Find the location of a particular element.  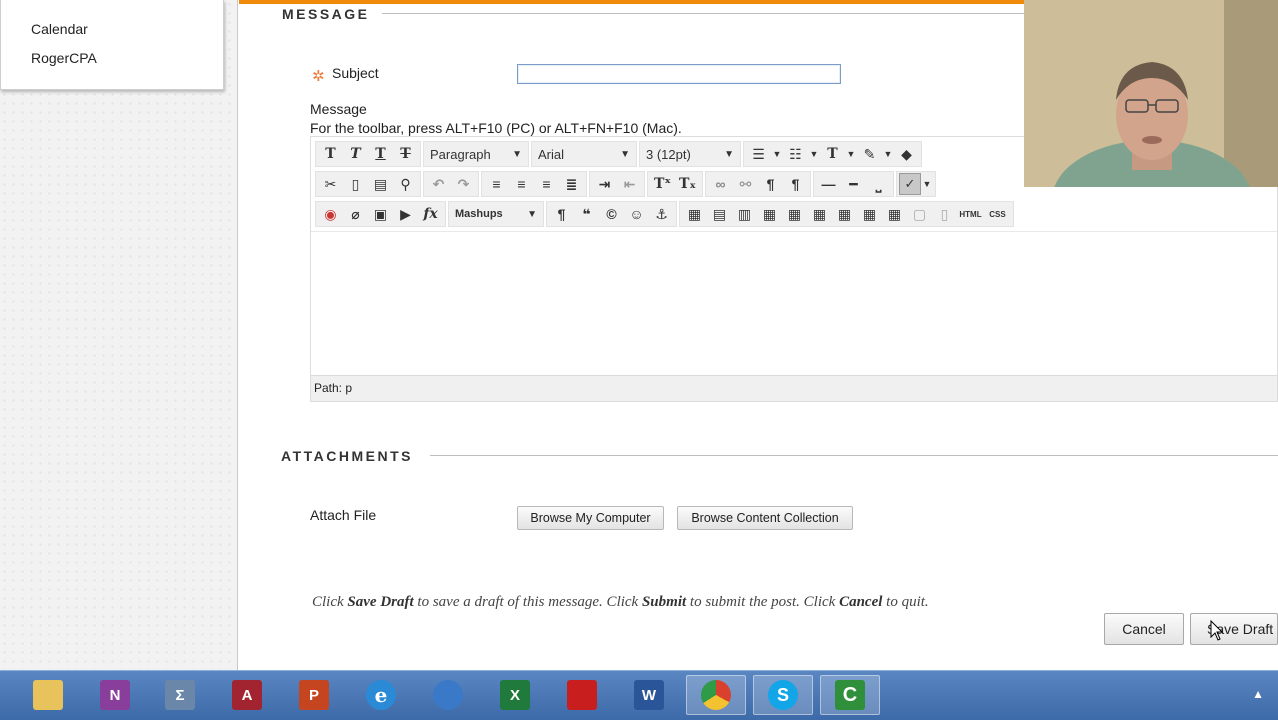

quote-icon: ❝ is located at coordinates (586, 214).